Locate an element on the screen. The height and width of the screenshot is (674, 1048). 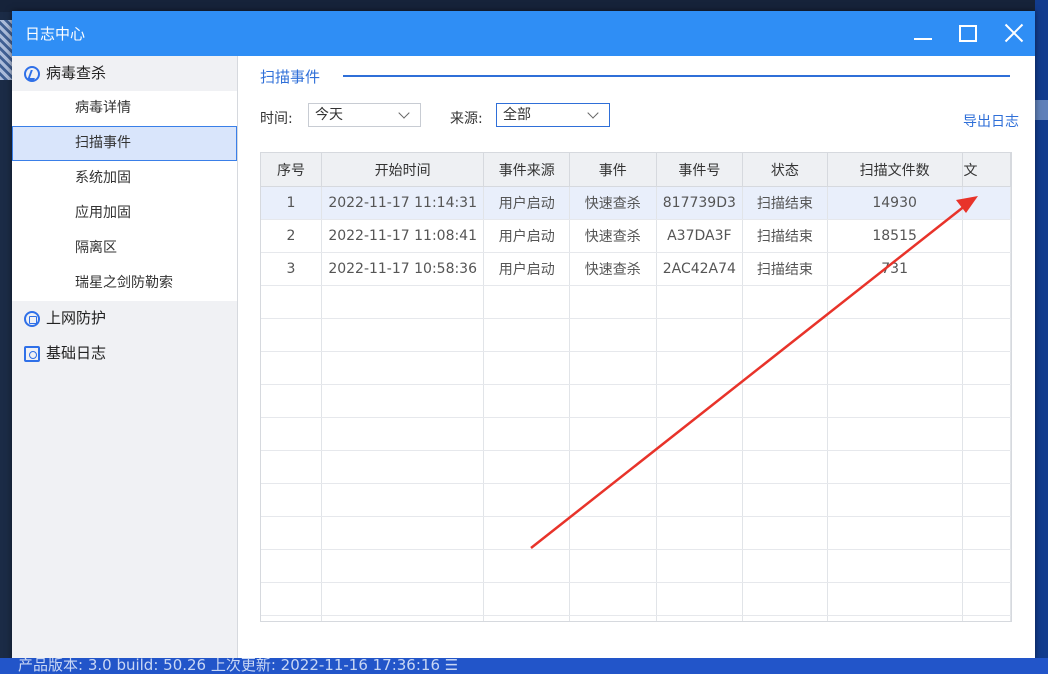
sidebar-subitems: 病毒详情 扫描事件 系统加固 应用加固 隔离区 瑞星之剑防勒索 is located at coordinates (124, 196).